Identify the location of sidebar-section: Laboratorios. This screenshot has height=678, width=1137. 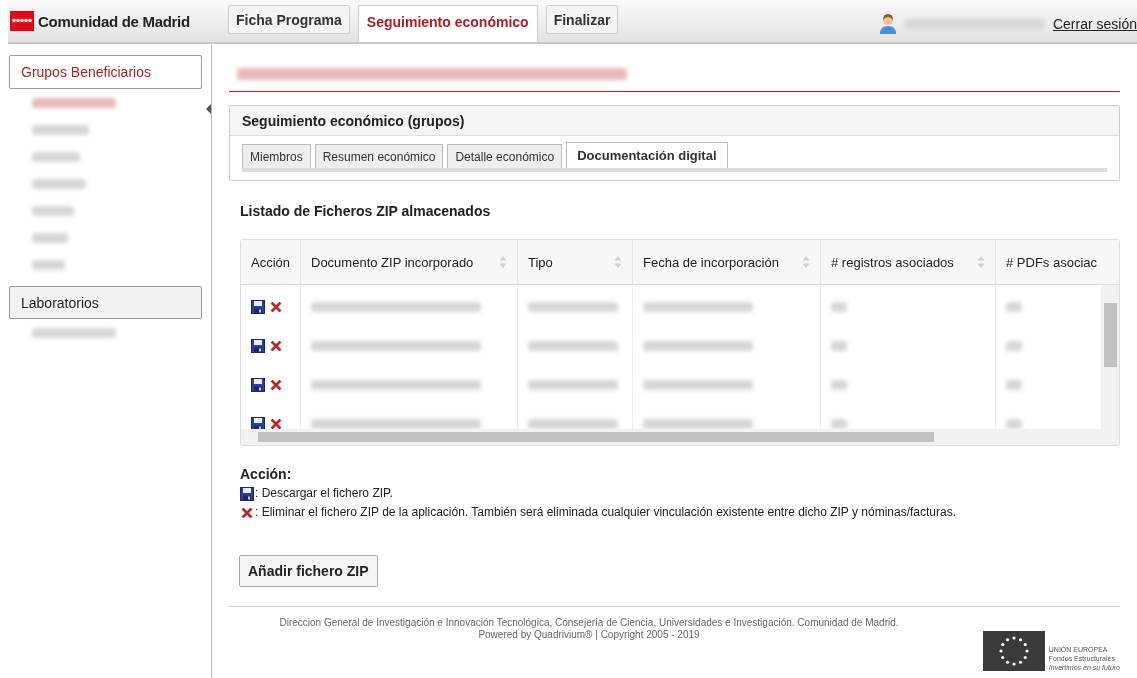
(105, 302).